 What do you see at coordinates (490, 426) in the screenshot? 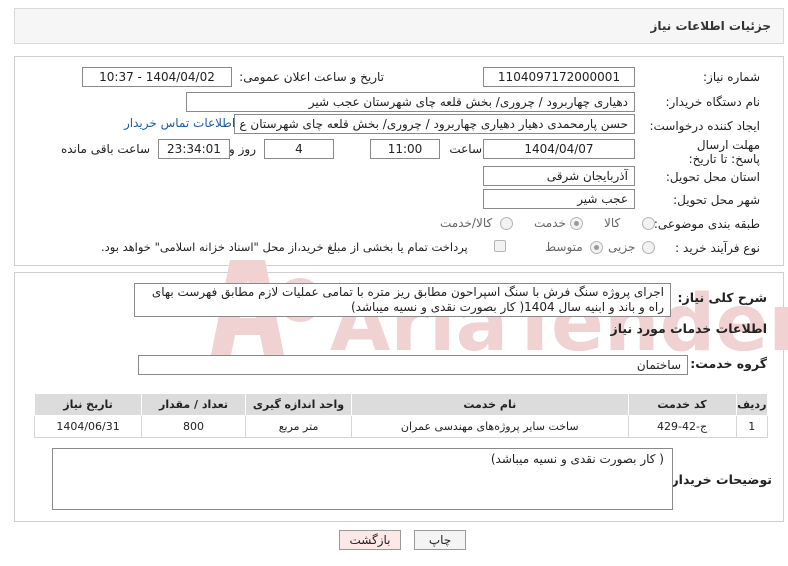
I see `service-name-cell: ساخت سایر پروژه‌های مهندسی عمران` at bounding box center [490, 426].